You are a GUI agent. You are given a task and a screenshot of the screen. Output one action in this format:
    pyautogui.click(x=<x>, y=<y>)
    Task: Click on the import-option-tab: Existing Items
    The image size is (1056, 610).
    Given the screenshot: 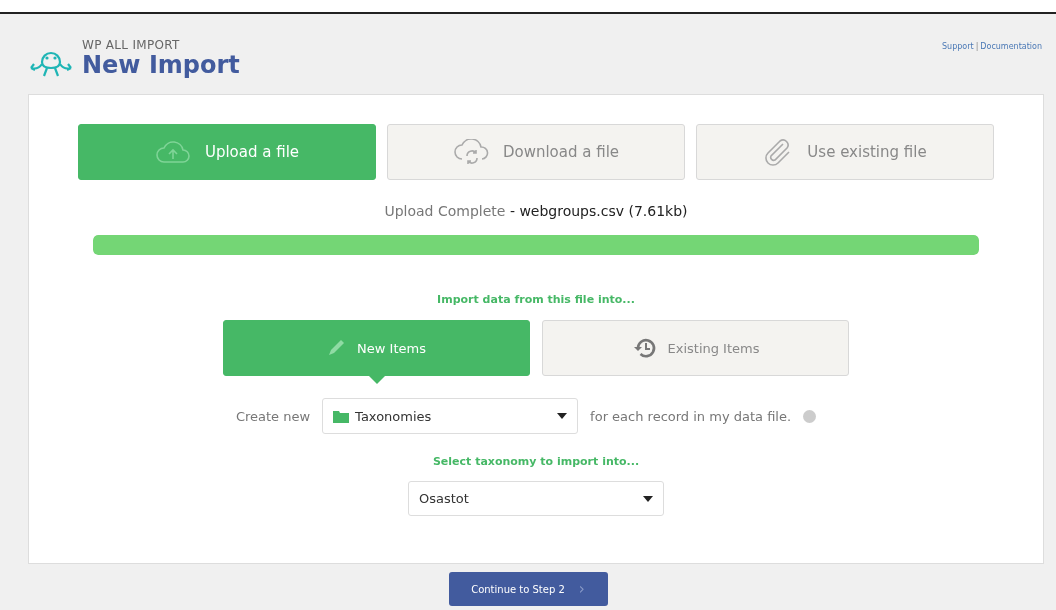 What is the action you would take?
    pyautogui.click(x=695, y=348)
    